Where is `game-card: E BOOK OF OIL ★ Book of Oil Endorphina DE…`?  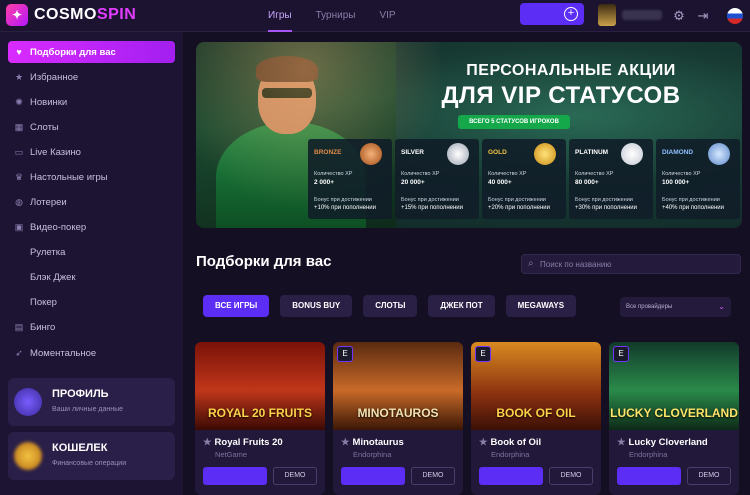 game-card: E BOOK OF OIL ★ Book of Oil Endorphina DE… is located at coordinates (536, 418).